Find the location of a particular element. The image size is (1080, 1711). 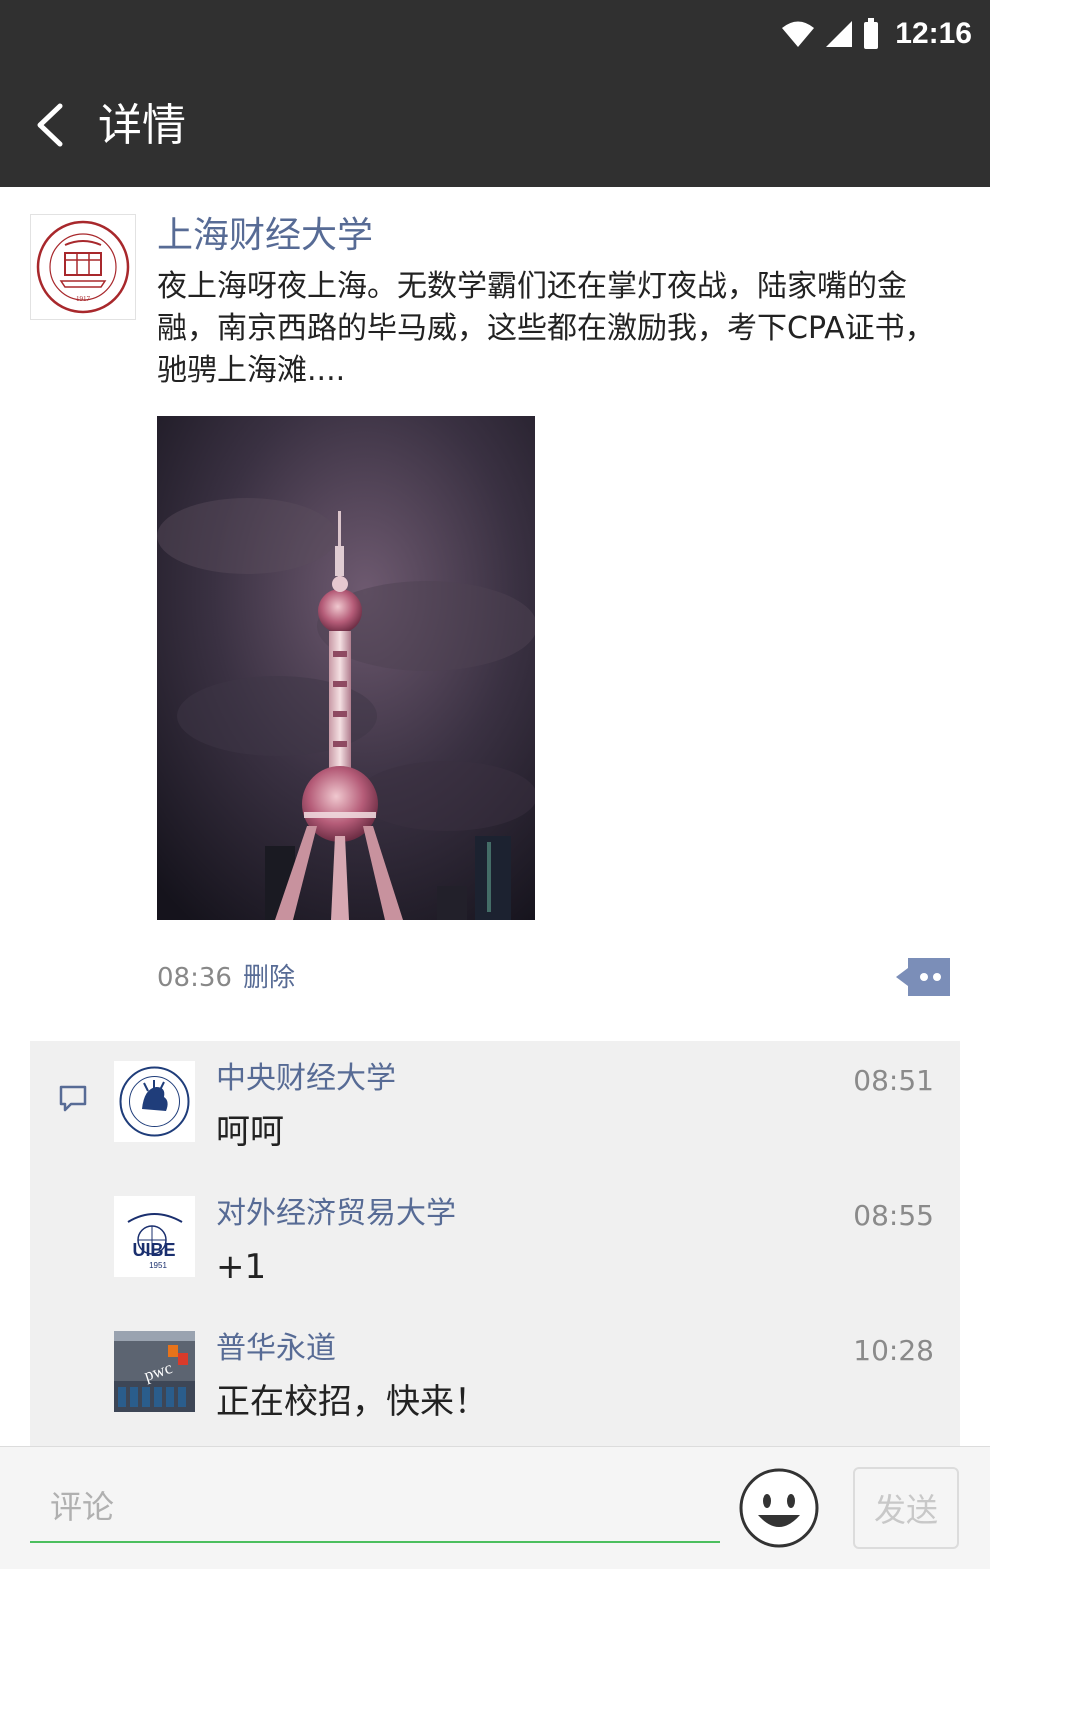

commenter-name: 中央财经大学 is located at coordinates (306, 1079).